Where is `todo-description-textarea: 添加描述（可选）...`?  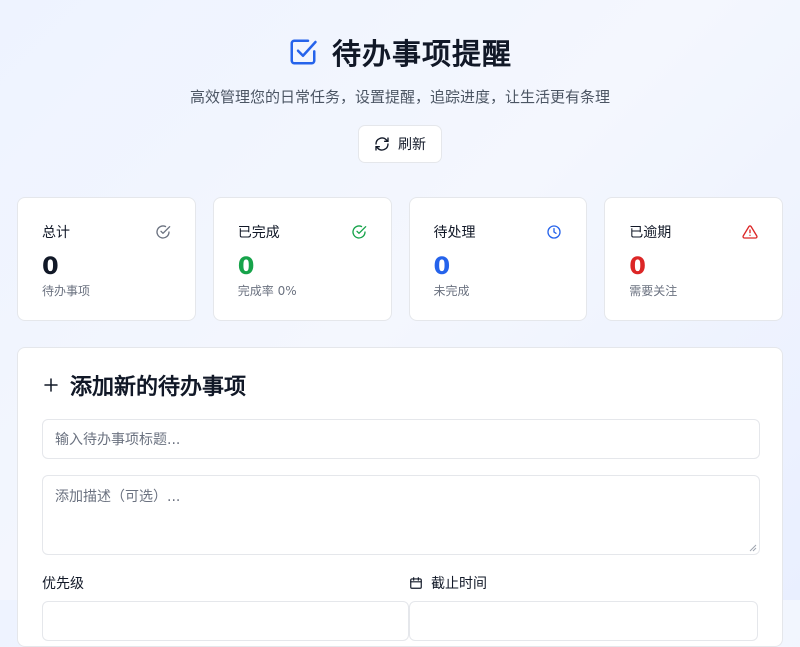 todo-description-textarea: 添加描述（可选）... is located at coordinates (401, 515).